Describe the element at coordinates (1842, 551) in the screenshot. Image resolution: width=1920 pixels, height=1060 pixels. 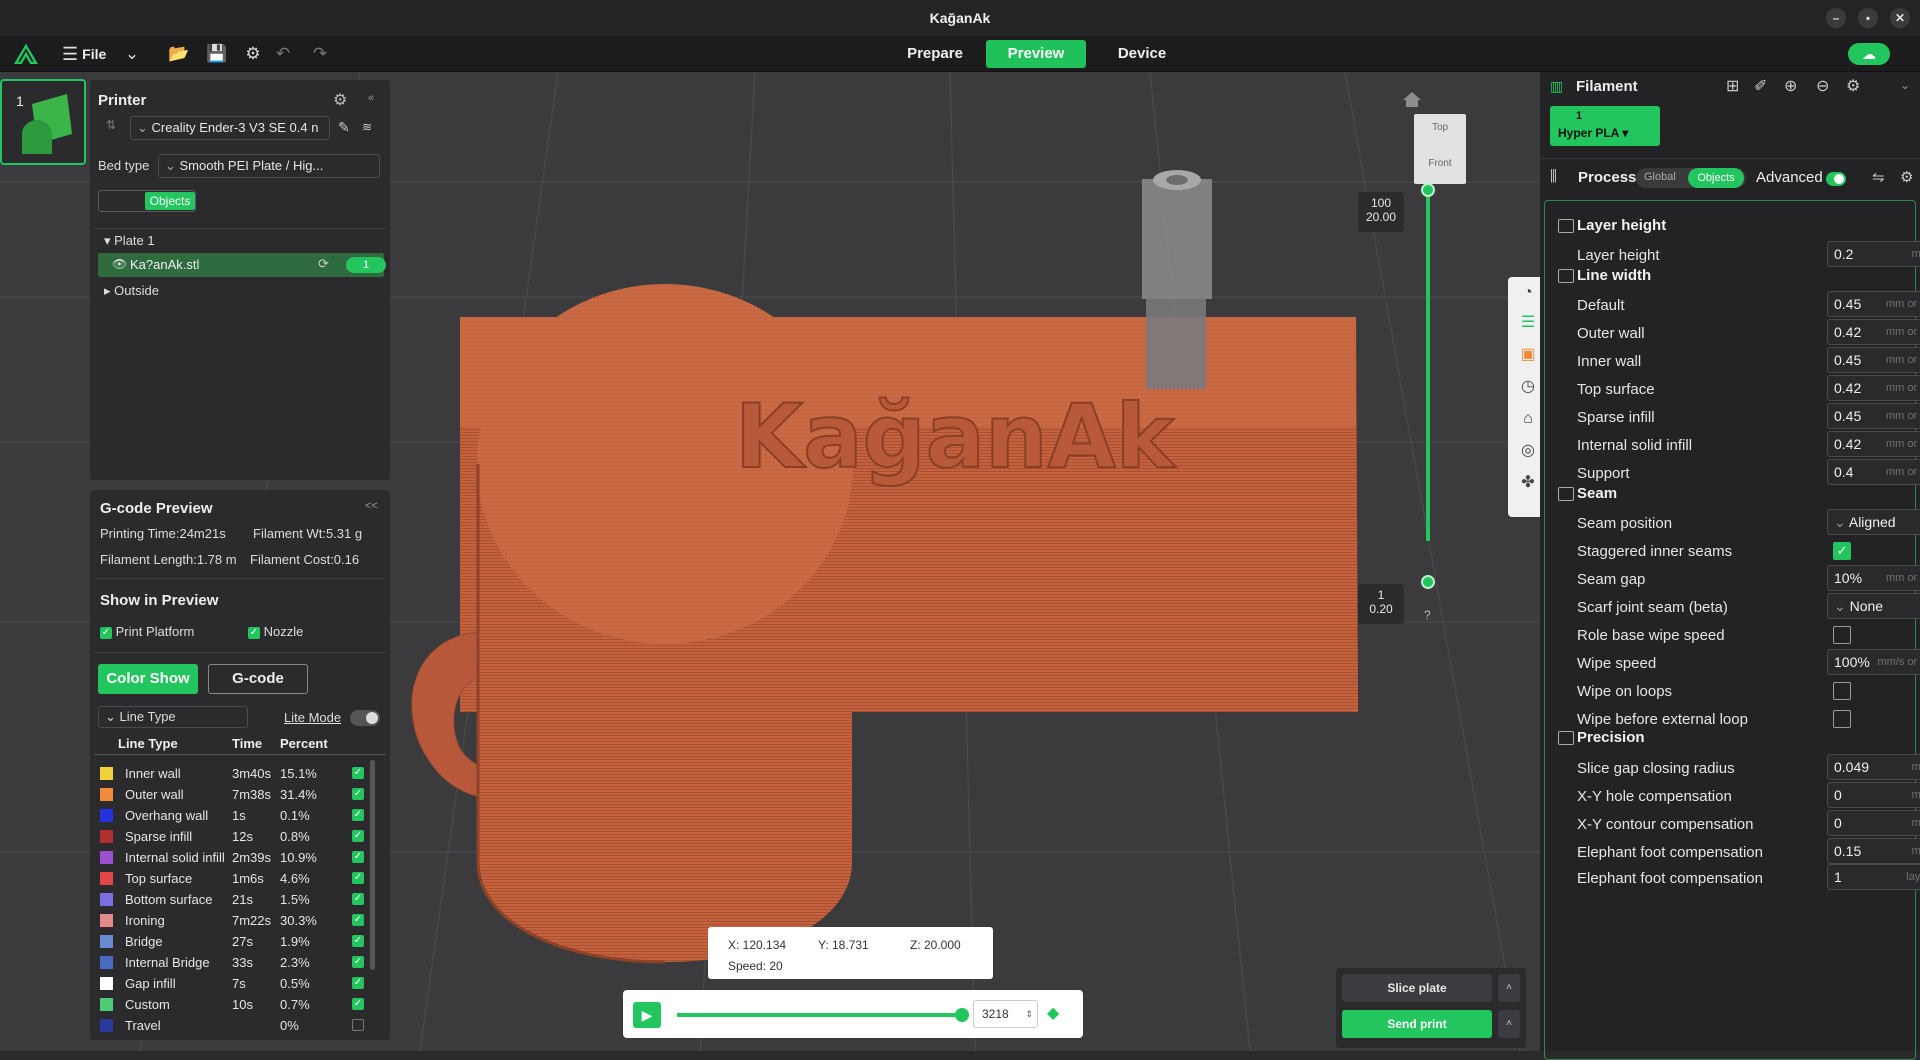
I see `param-checkbox: ✓` at that location.